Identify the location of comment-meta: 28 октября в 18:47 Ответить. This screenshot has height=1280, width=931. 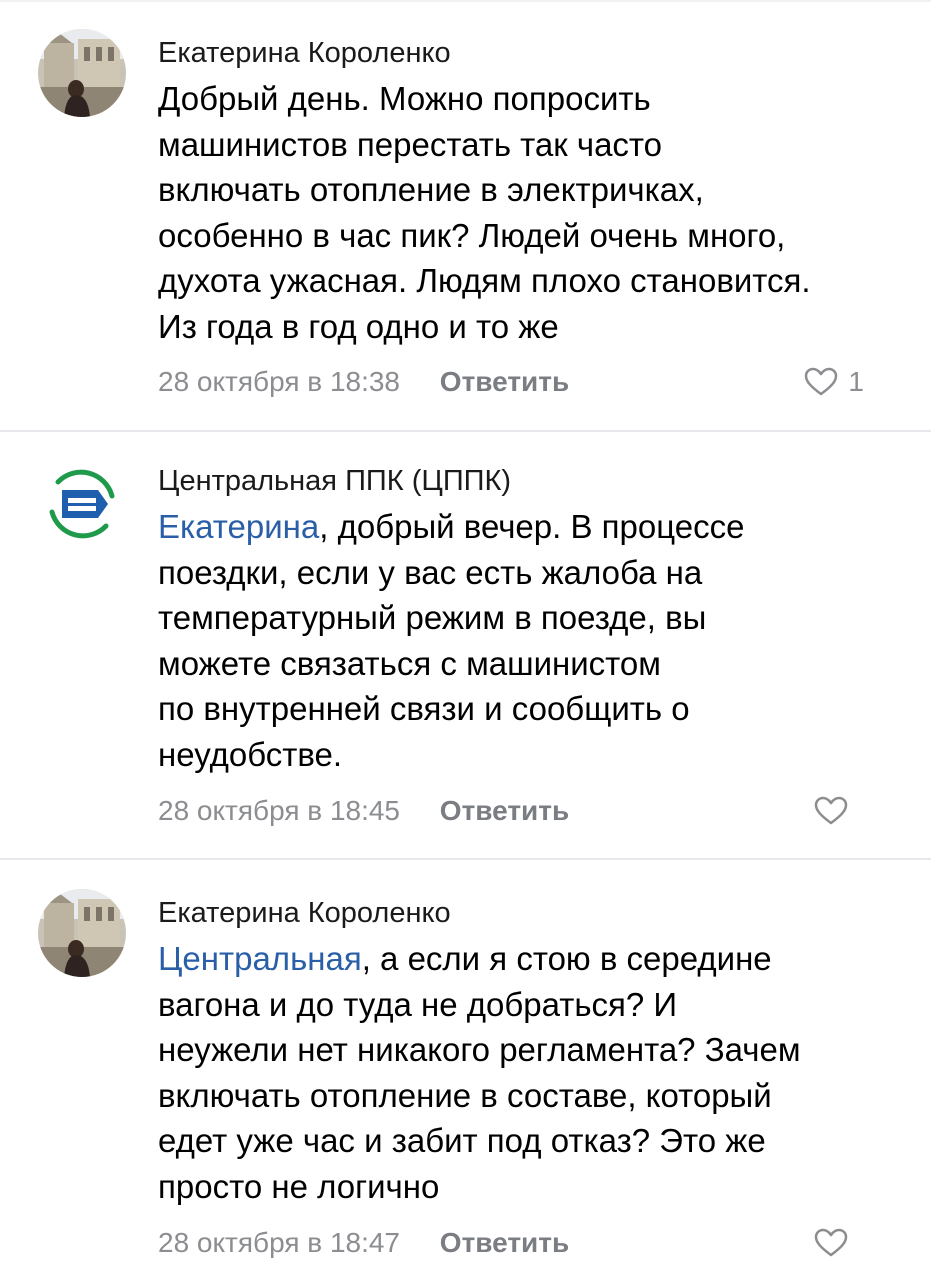
(528, 1243).